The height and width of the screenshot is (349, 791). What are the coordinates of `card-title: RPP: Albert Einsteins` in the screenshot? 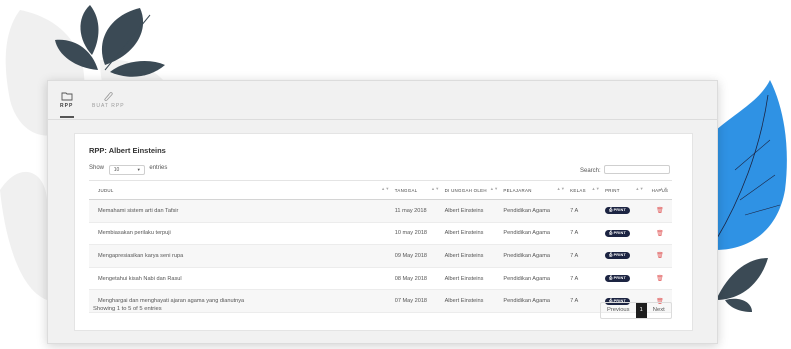 It's located at (127, 150).